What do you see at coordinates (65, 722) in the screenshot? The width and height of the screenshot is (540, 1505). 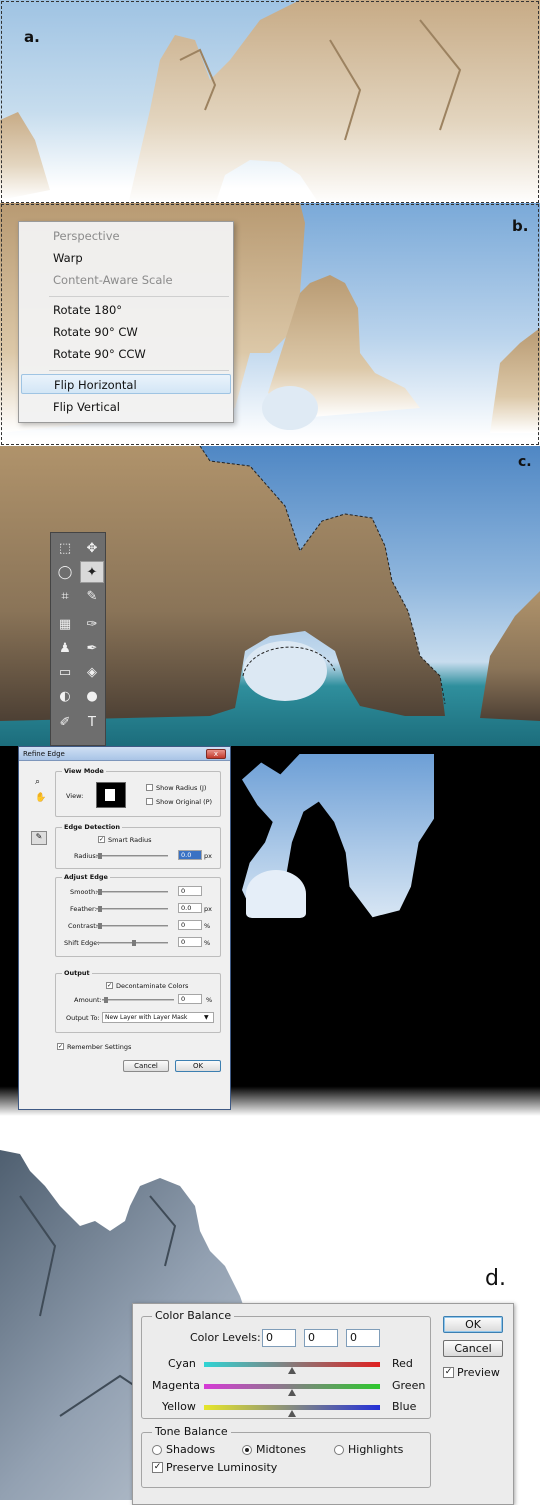 I see `pen-tool-icon: ✐` at bounding box center [65, 722].